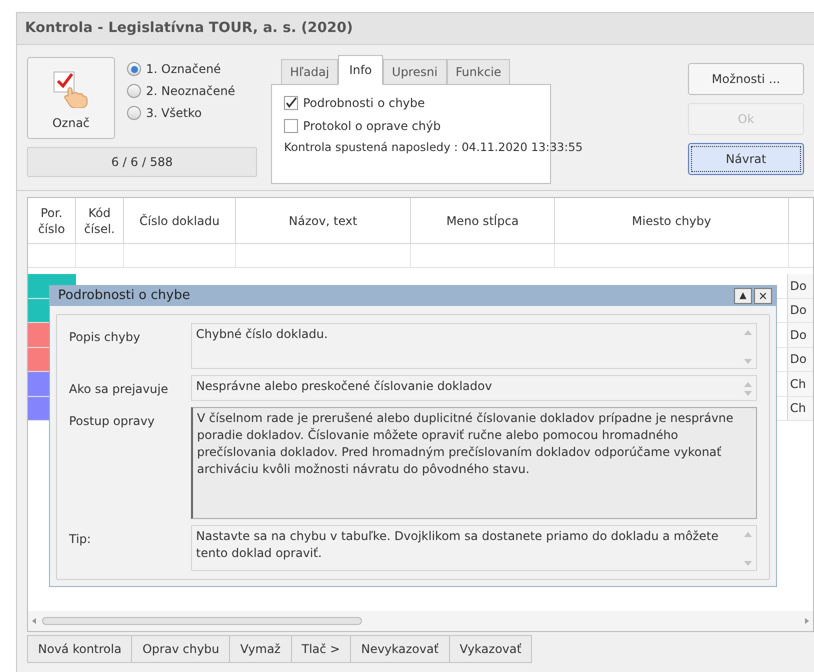 The image size is (814, 672). I want to click on details-title: Podrobnosti o chybe, so click(124, 296).